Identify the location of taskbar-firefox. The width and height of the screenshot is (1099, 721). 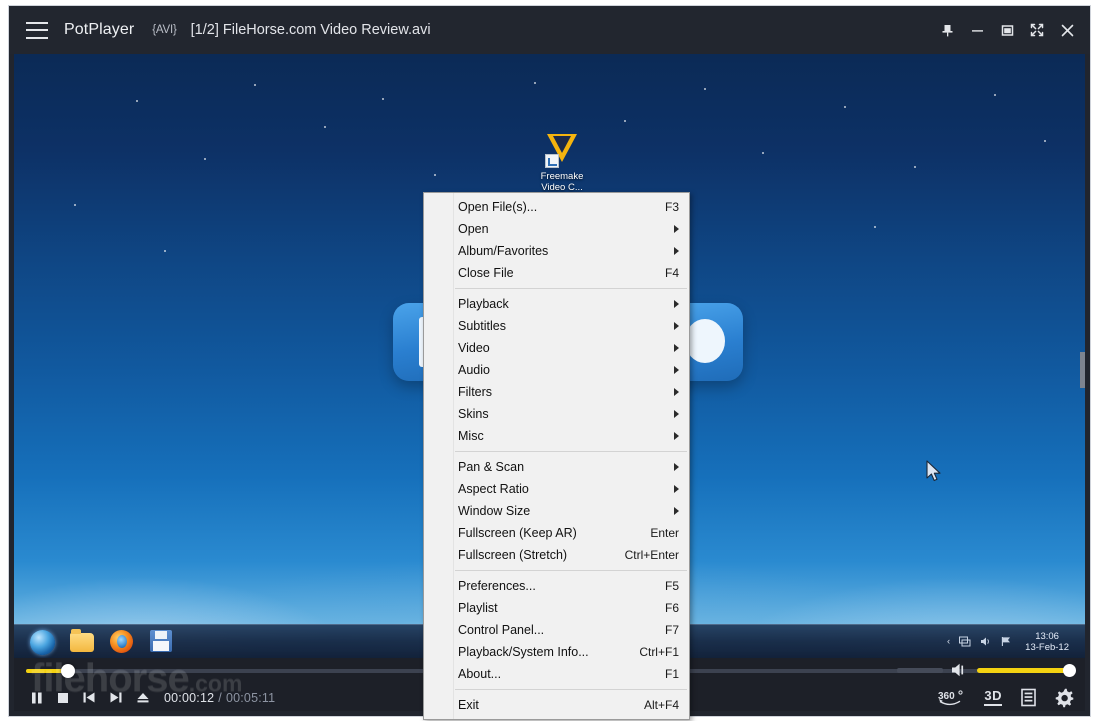
(122, 641).